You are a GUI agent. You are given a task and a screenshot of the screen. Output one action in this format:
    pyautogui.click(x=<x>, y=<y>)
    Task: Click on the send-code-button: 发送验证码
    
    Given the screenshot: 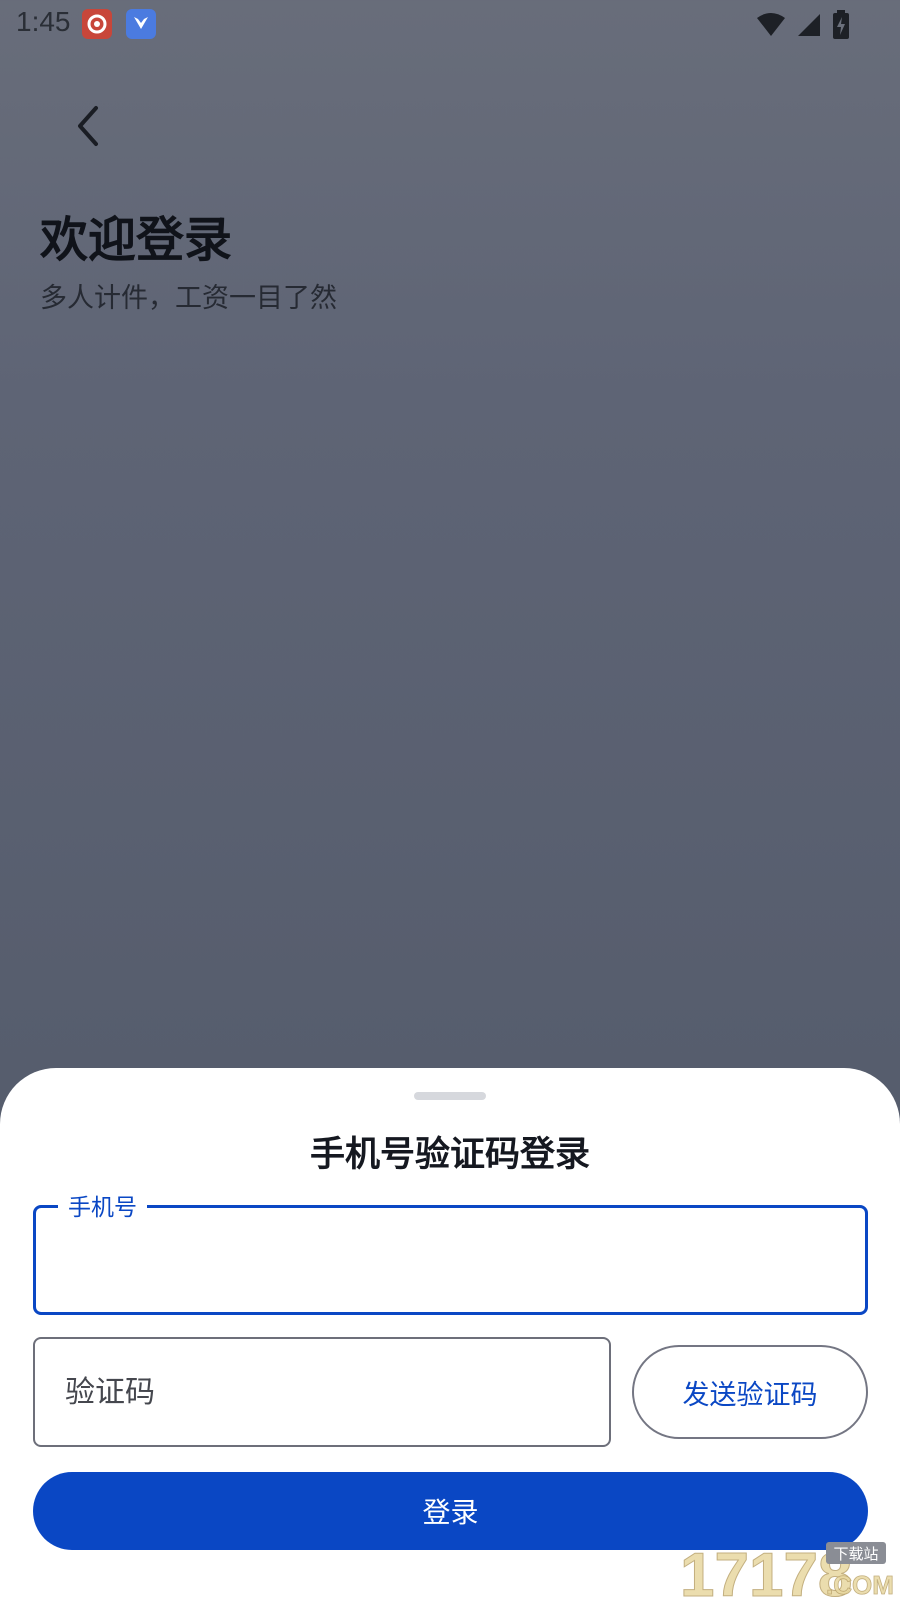 What is the action you would take?
    pyautogui.click(x=750, y=1392)
    